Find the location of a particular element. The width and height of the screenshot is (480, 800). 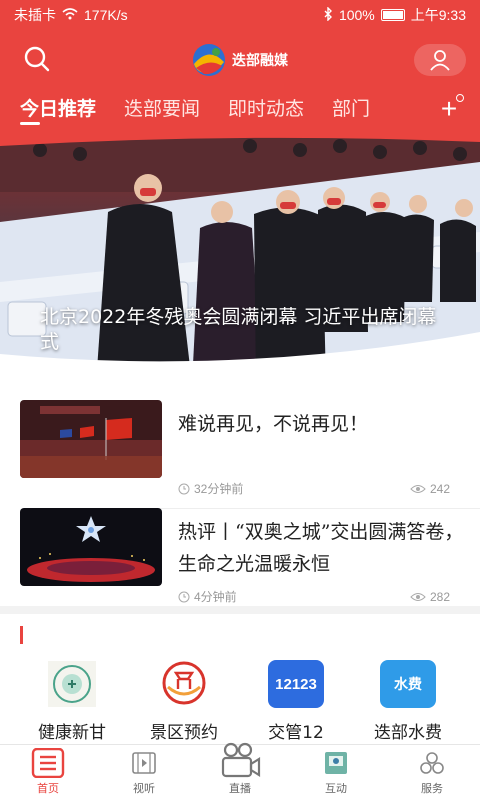

app-header: 迭部融媒 is located at coordinates (240, 60).